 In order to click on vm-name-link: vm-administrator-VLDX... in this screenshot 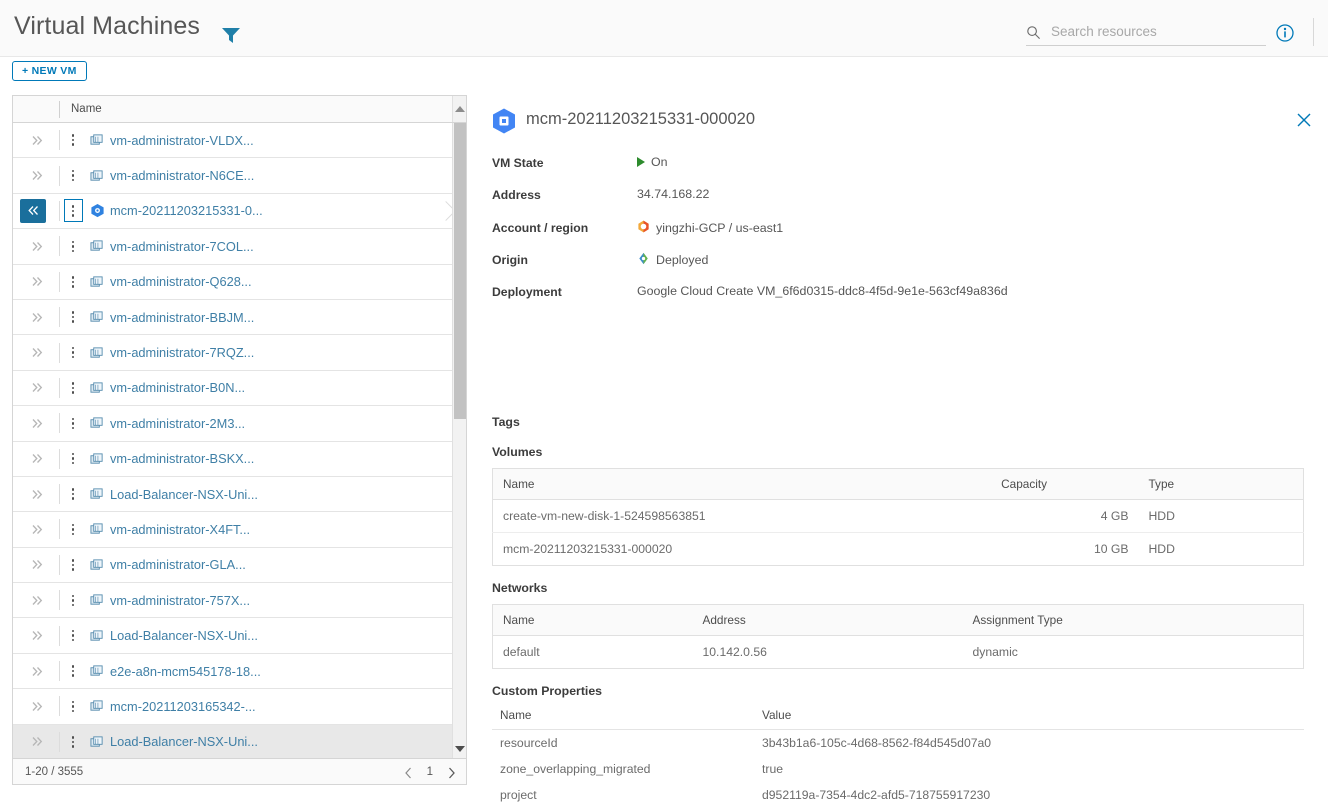, I will do `click(181, 140)`.